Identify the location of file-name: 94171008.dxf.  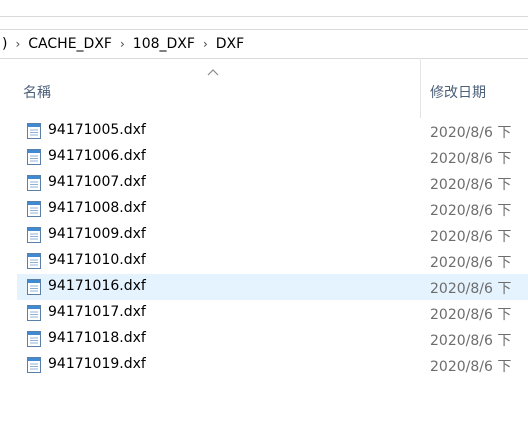
(97, 208).